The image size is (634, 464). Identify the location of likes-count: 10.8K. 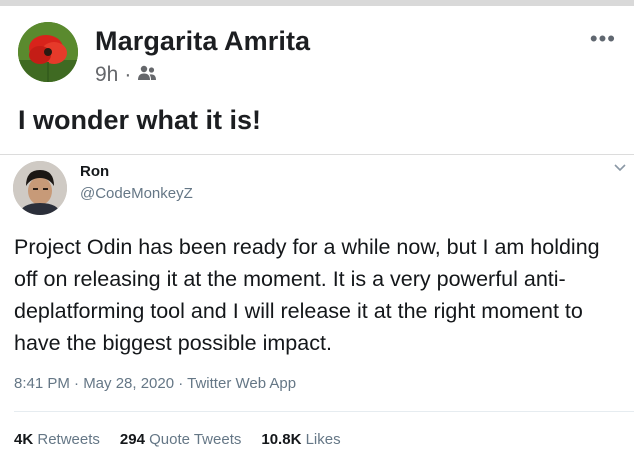
(281, 439).